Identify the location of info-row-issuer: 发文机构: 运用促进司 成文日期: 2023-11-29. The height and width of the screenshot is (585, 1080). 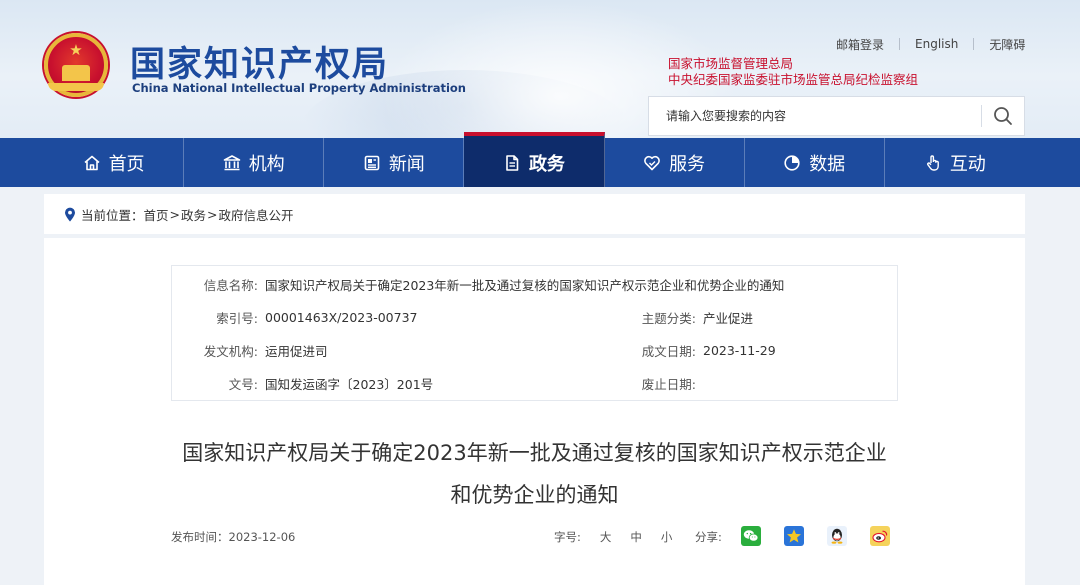
(535, 350).